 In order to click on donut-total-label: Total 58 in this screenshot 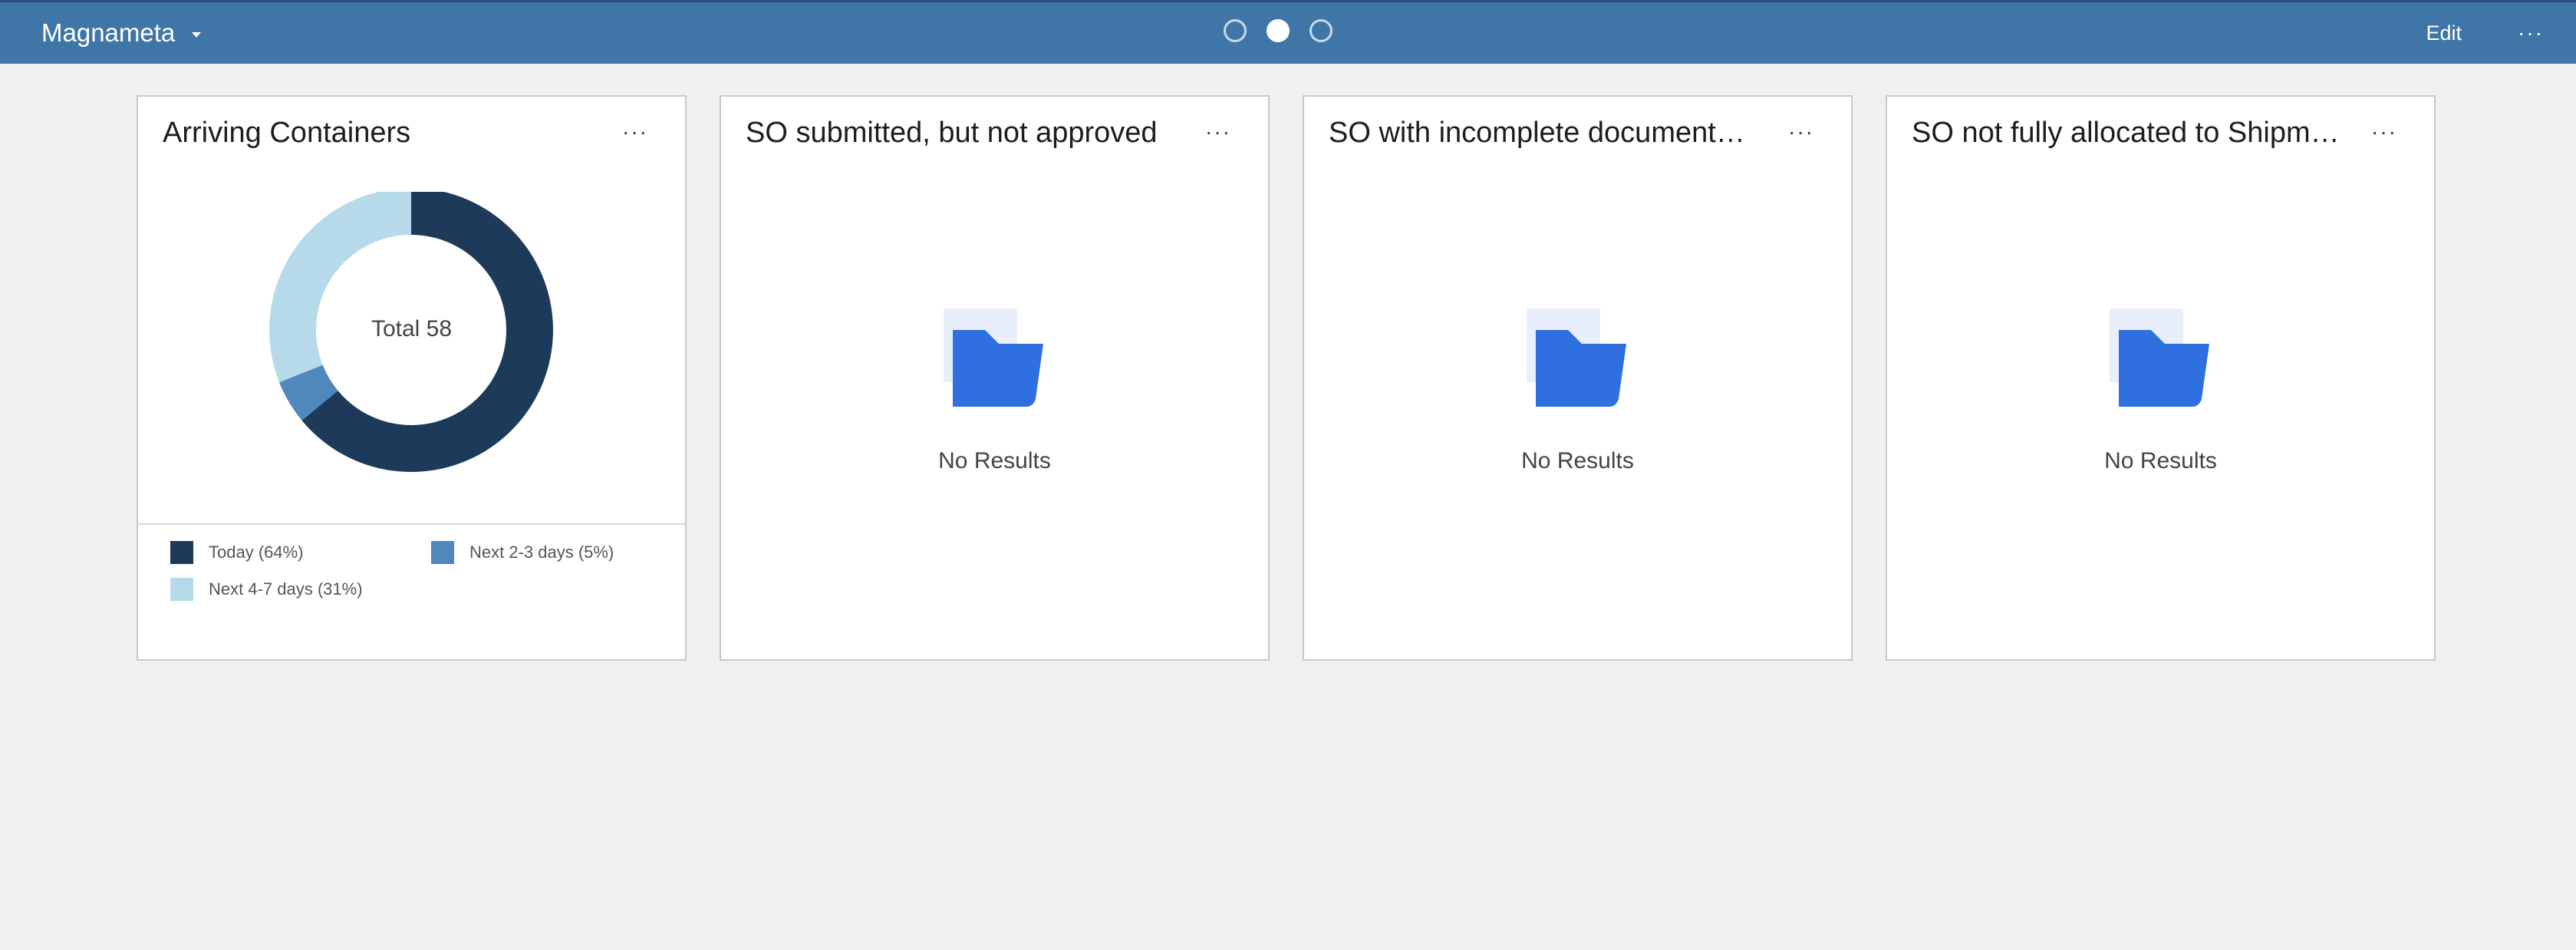, I will do `click(412, 328)`.